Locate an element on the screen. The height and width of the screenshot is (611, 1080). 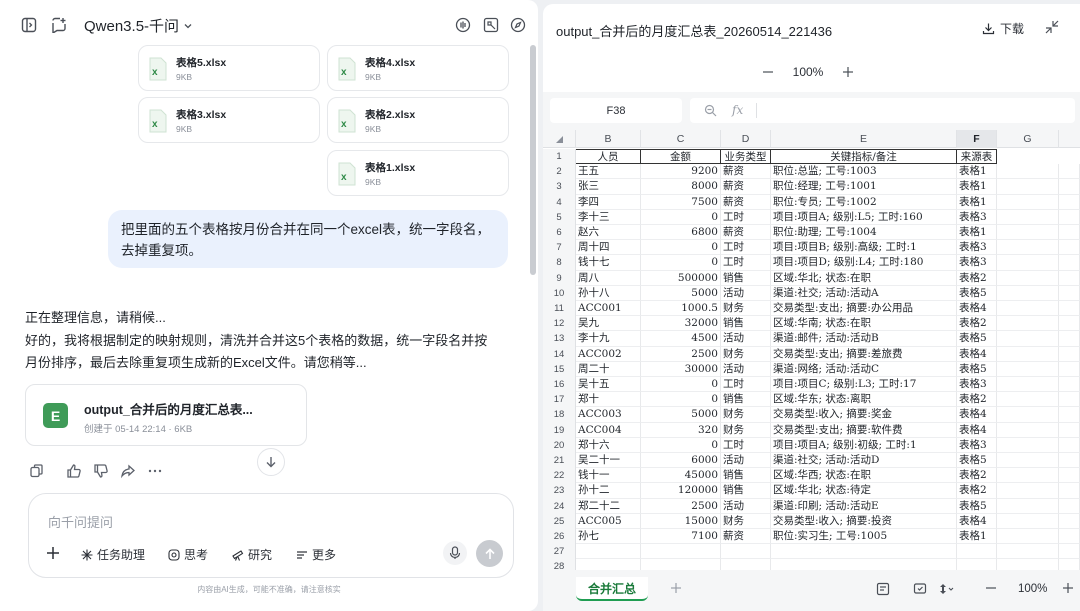
column-header: E is located at coordinates (864, 139).